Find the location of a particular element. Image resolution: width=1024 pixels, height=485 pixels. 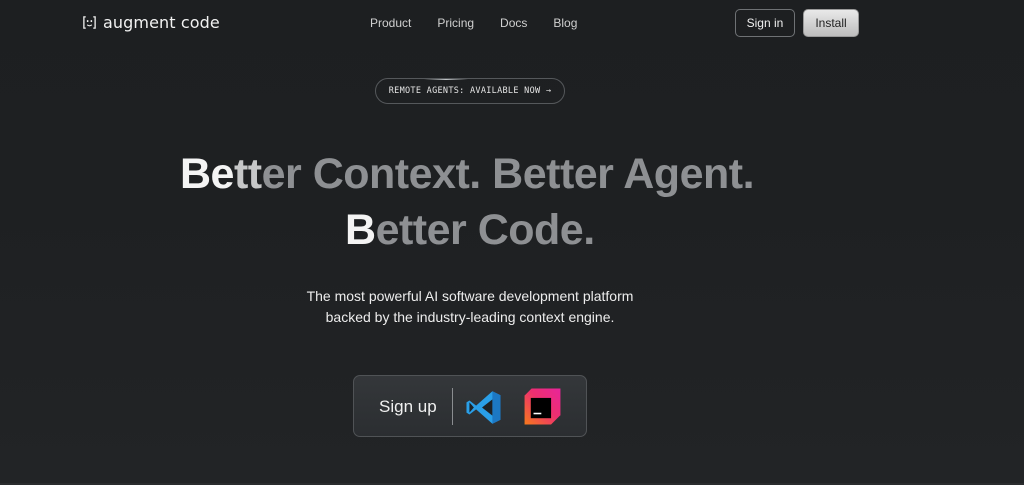

badge-glow is located at coordinates (446, 79).